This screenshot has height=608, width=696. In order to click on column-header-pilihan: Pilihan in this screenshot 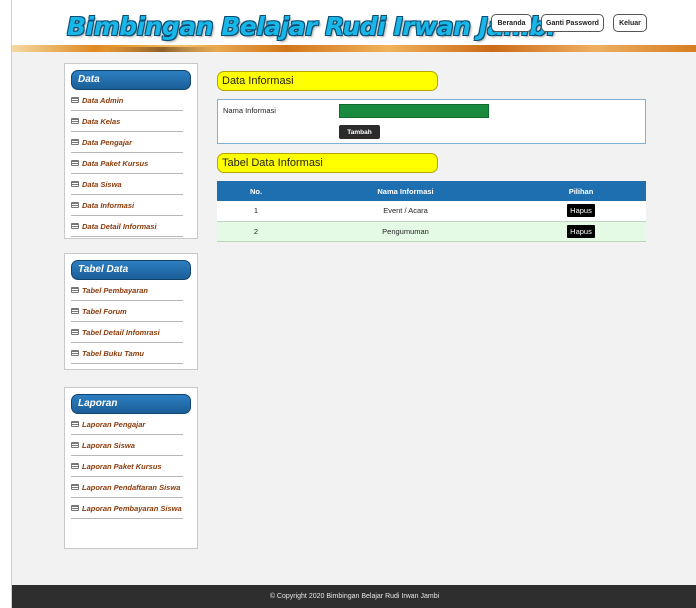, I will do `click(581, 191)`.